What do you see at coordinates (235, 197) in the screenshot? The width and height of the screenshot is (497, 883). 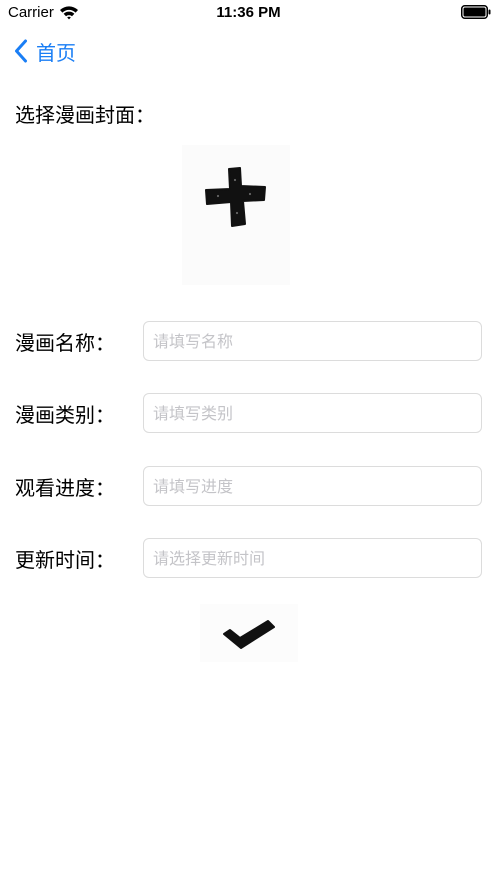 I see `plus-icon` at bounding box center [235, 197].